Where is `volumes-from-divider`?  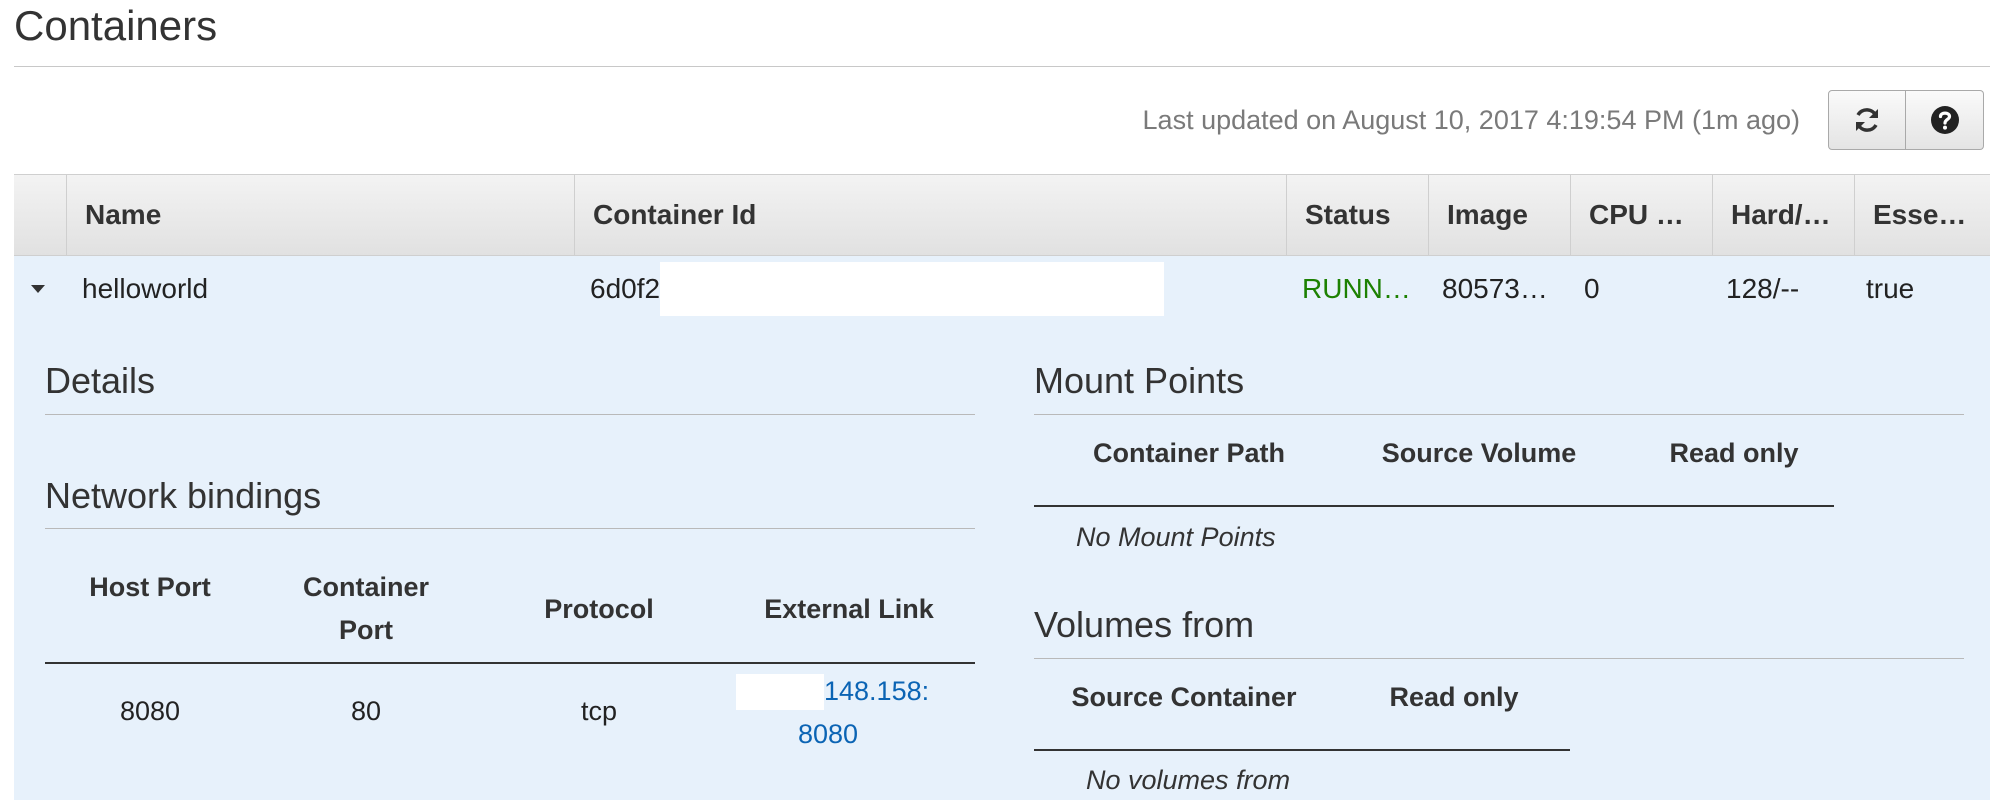 volumes-from-divider is located at coordinates (1499, 658).